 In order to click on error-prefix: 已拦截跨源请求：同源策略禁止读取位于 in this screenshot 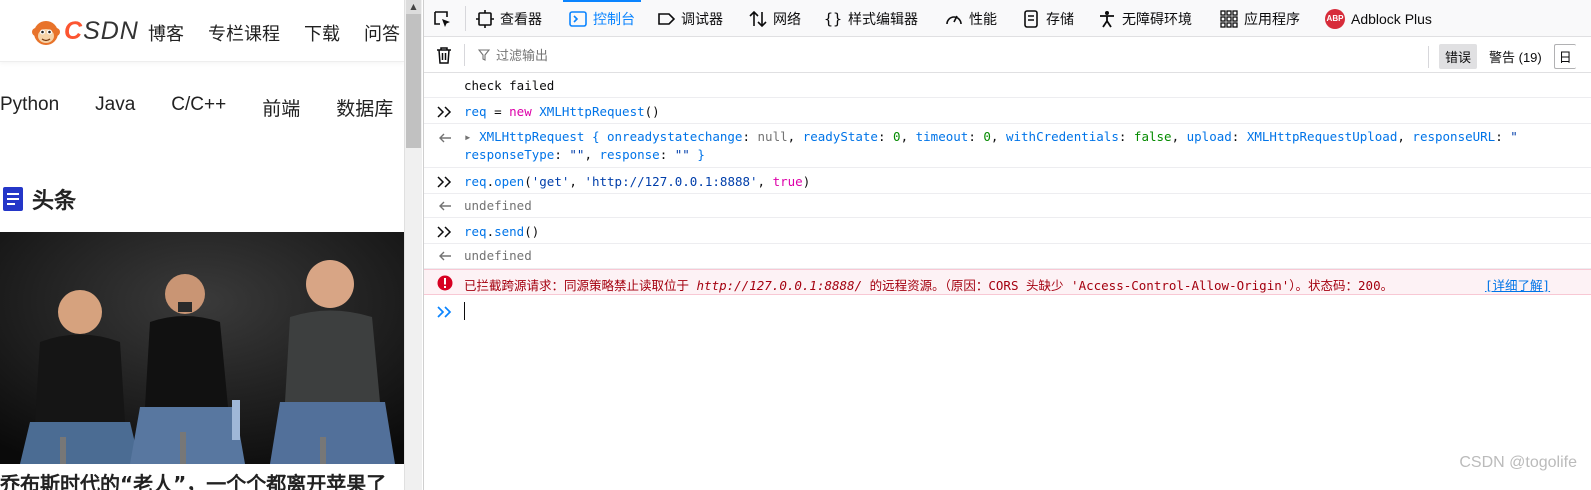, I will do `click(580, 285)`.